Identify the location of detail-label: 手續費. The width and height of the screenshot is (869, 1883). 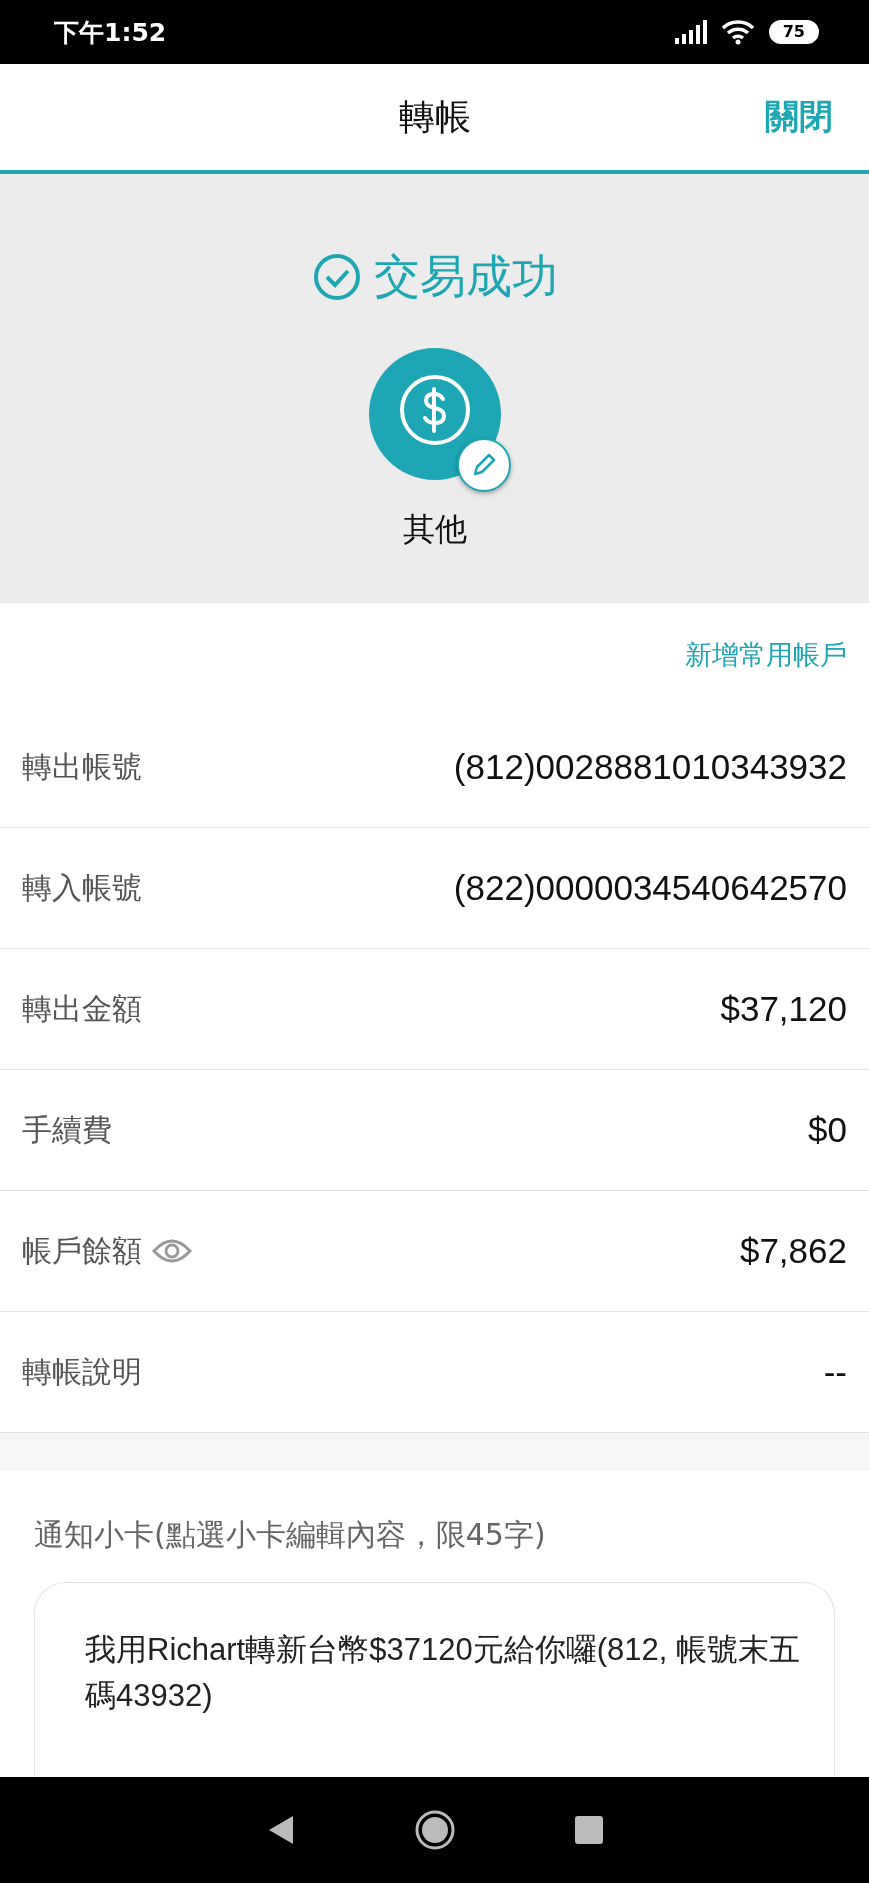
(67, 1129).